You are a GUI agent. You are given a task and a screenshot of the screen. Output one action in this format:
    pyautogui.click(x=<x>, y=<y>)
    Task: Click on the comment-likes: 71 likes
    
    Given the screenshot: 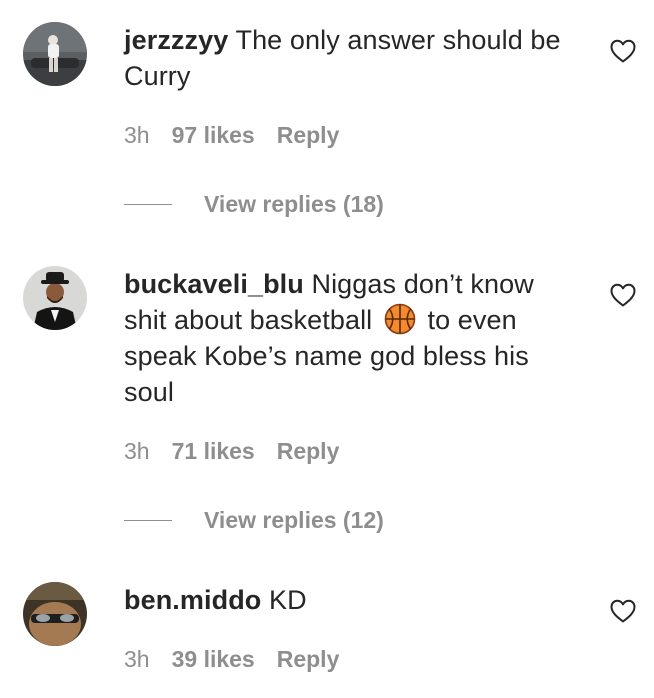 What is the action you would take?
    pyautogui.click(x=213, y=451)
    